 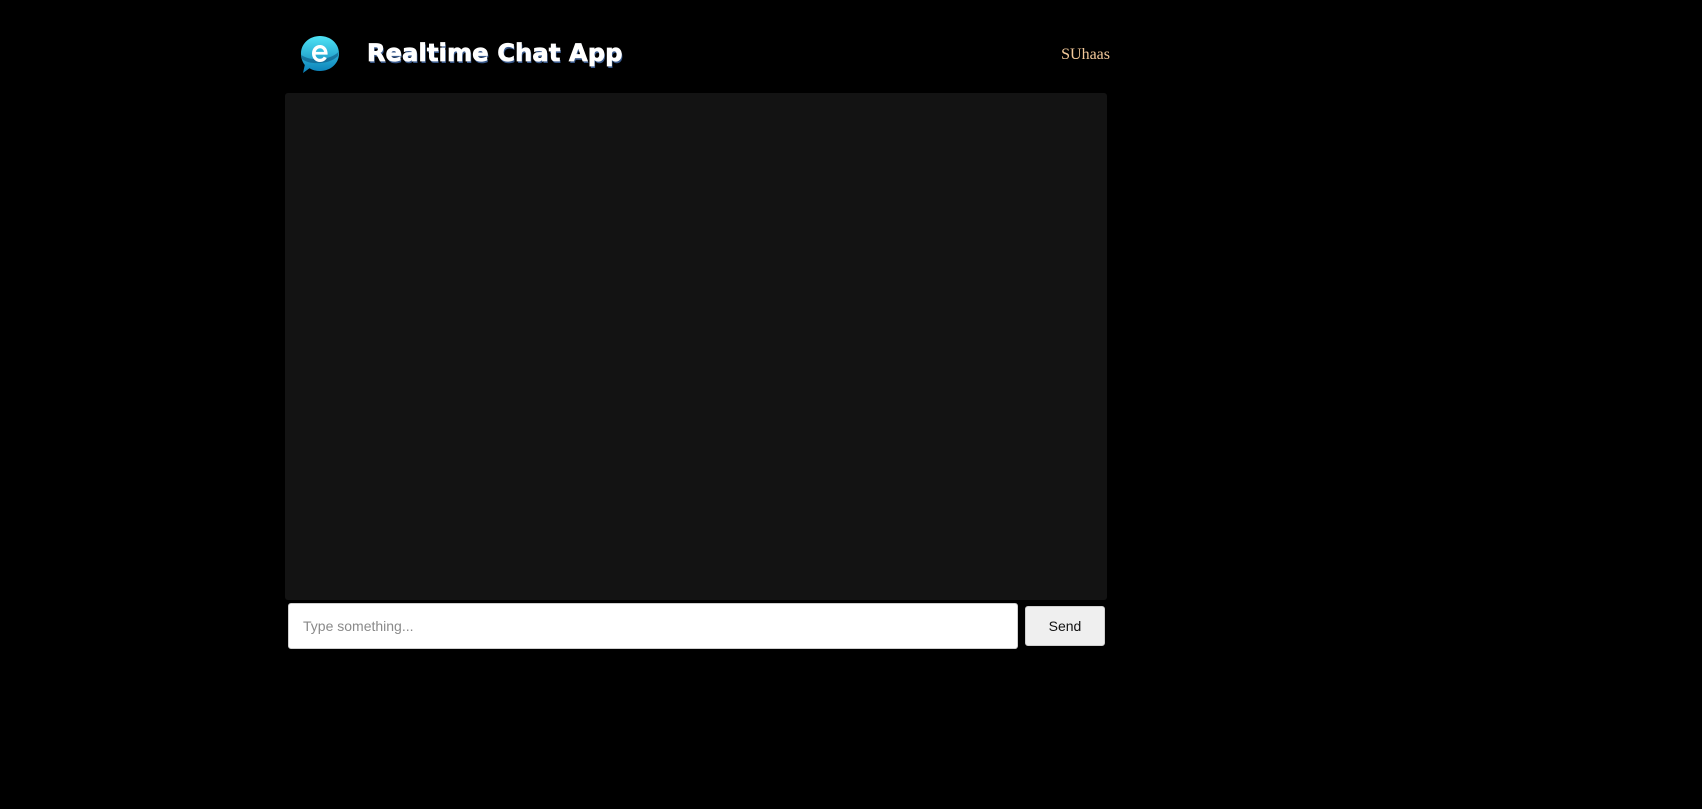 I want to click on username-label: SUhaas, so click(x=1085, y=54).